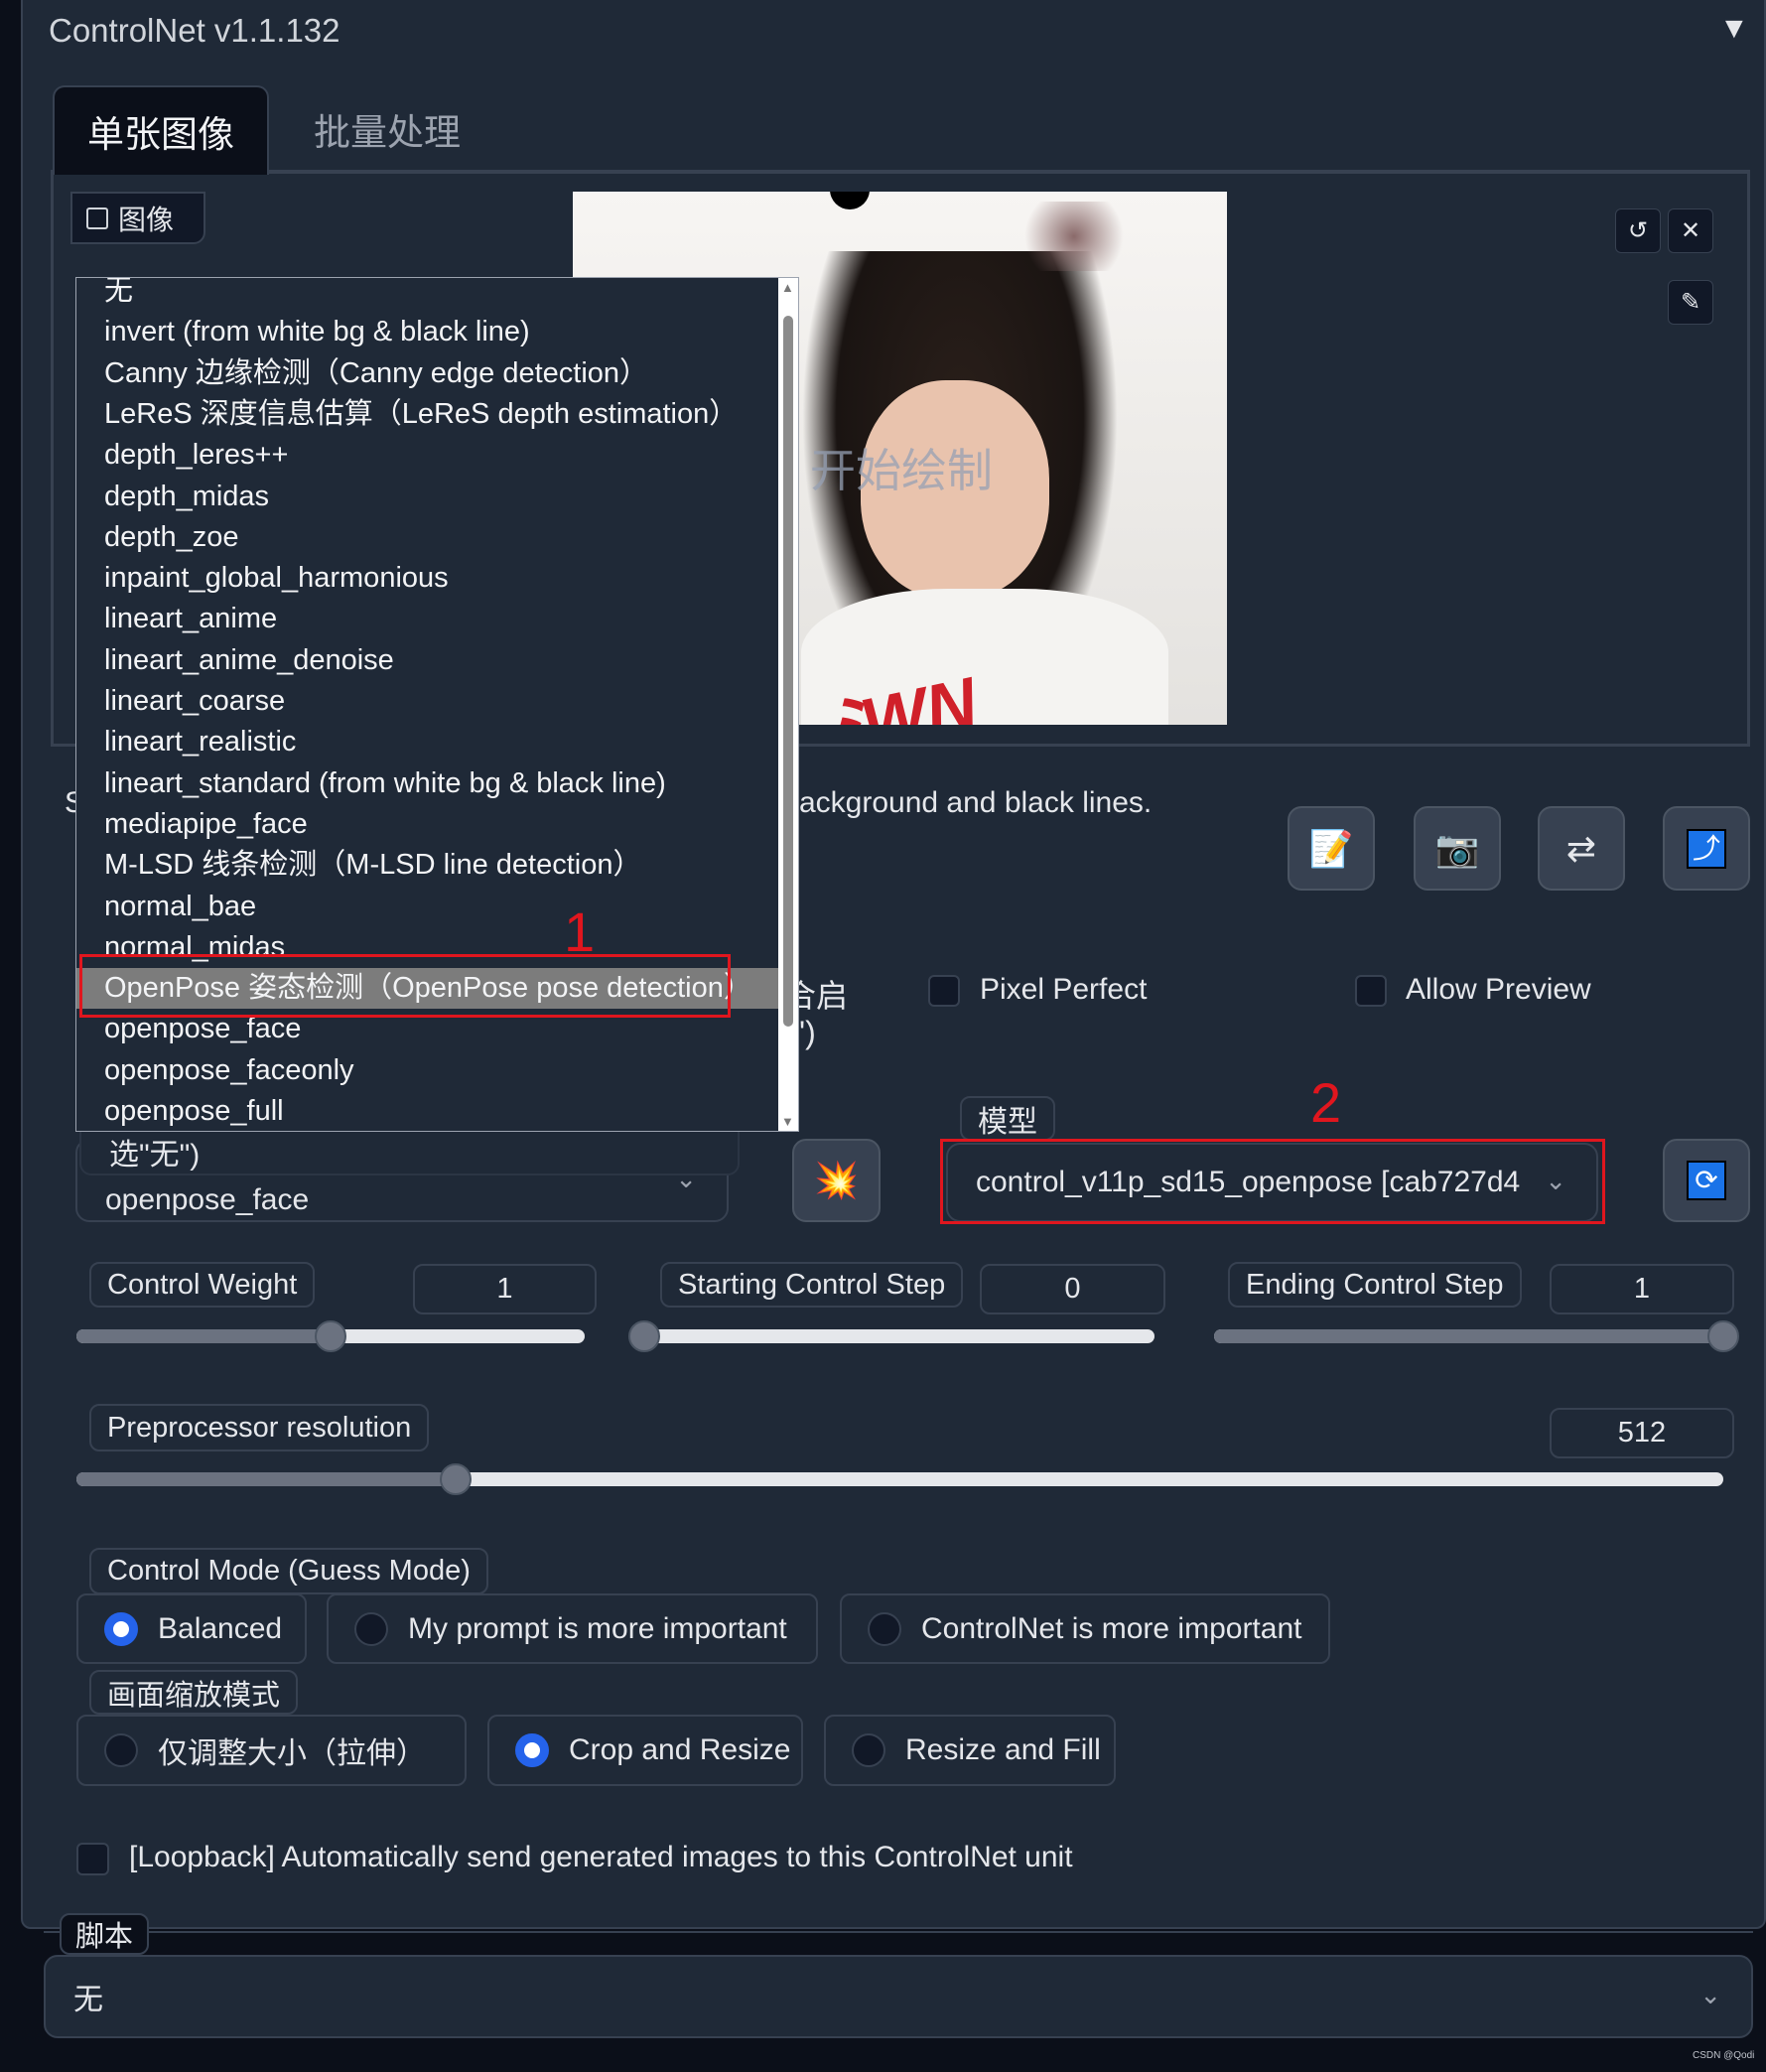  What do you see at coordinates (428, 332) in the screenshot?
I see `dropdown-option: invert (from white bg & black line)` at bounding box center [428, 332].